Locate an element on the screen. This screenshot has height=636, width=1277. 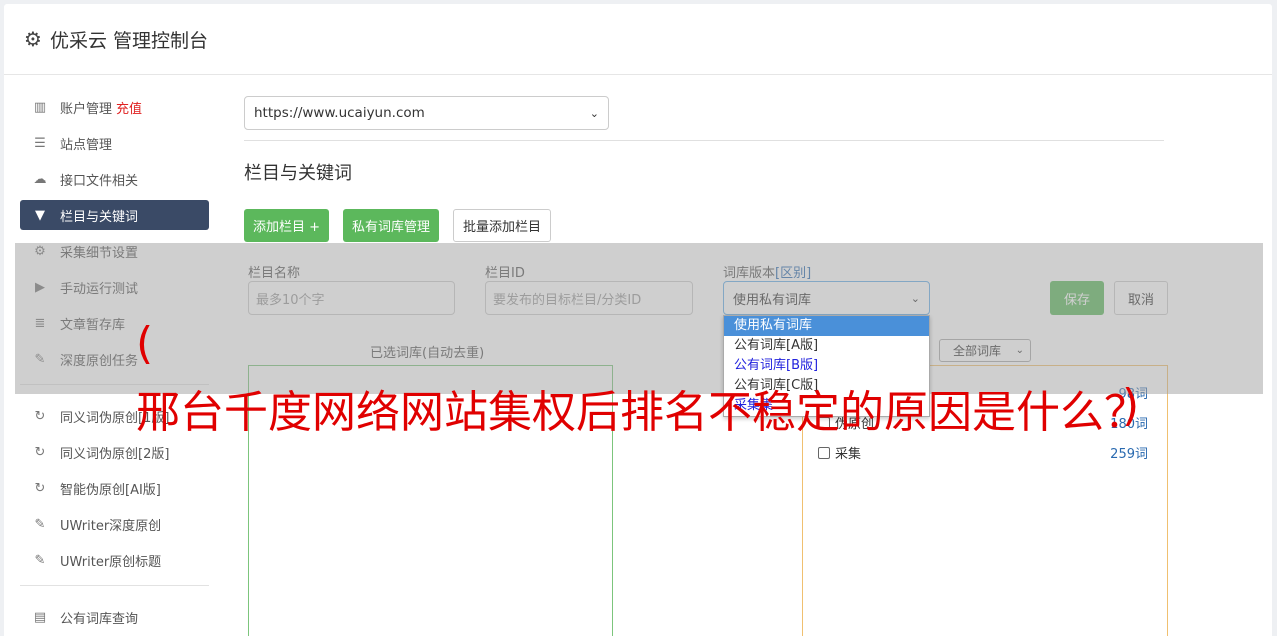
sidebar-item-label: UWriter深度原创 is located at coordinates (111, 526).